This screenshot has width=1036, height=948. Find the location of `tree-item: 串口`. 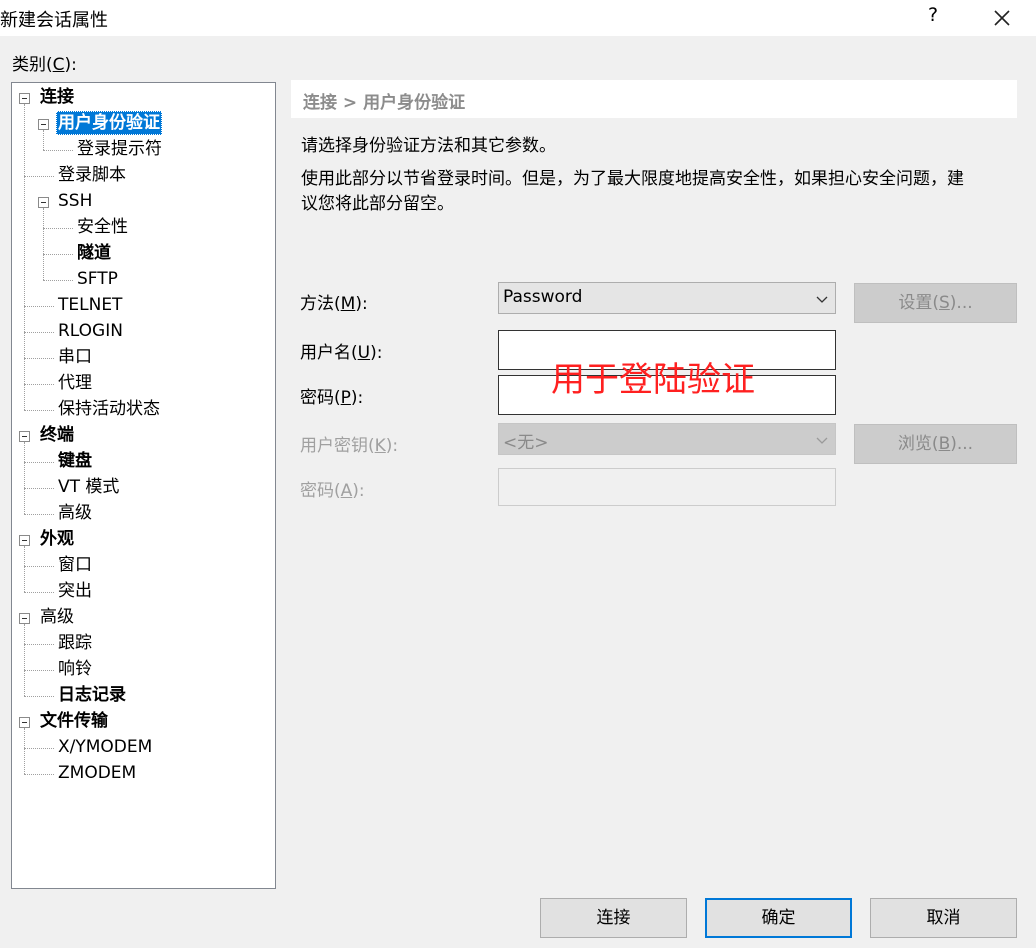

tree-item: 串口 is located at coordinates (75, 357).